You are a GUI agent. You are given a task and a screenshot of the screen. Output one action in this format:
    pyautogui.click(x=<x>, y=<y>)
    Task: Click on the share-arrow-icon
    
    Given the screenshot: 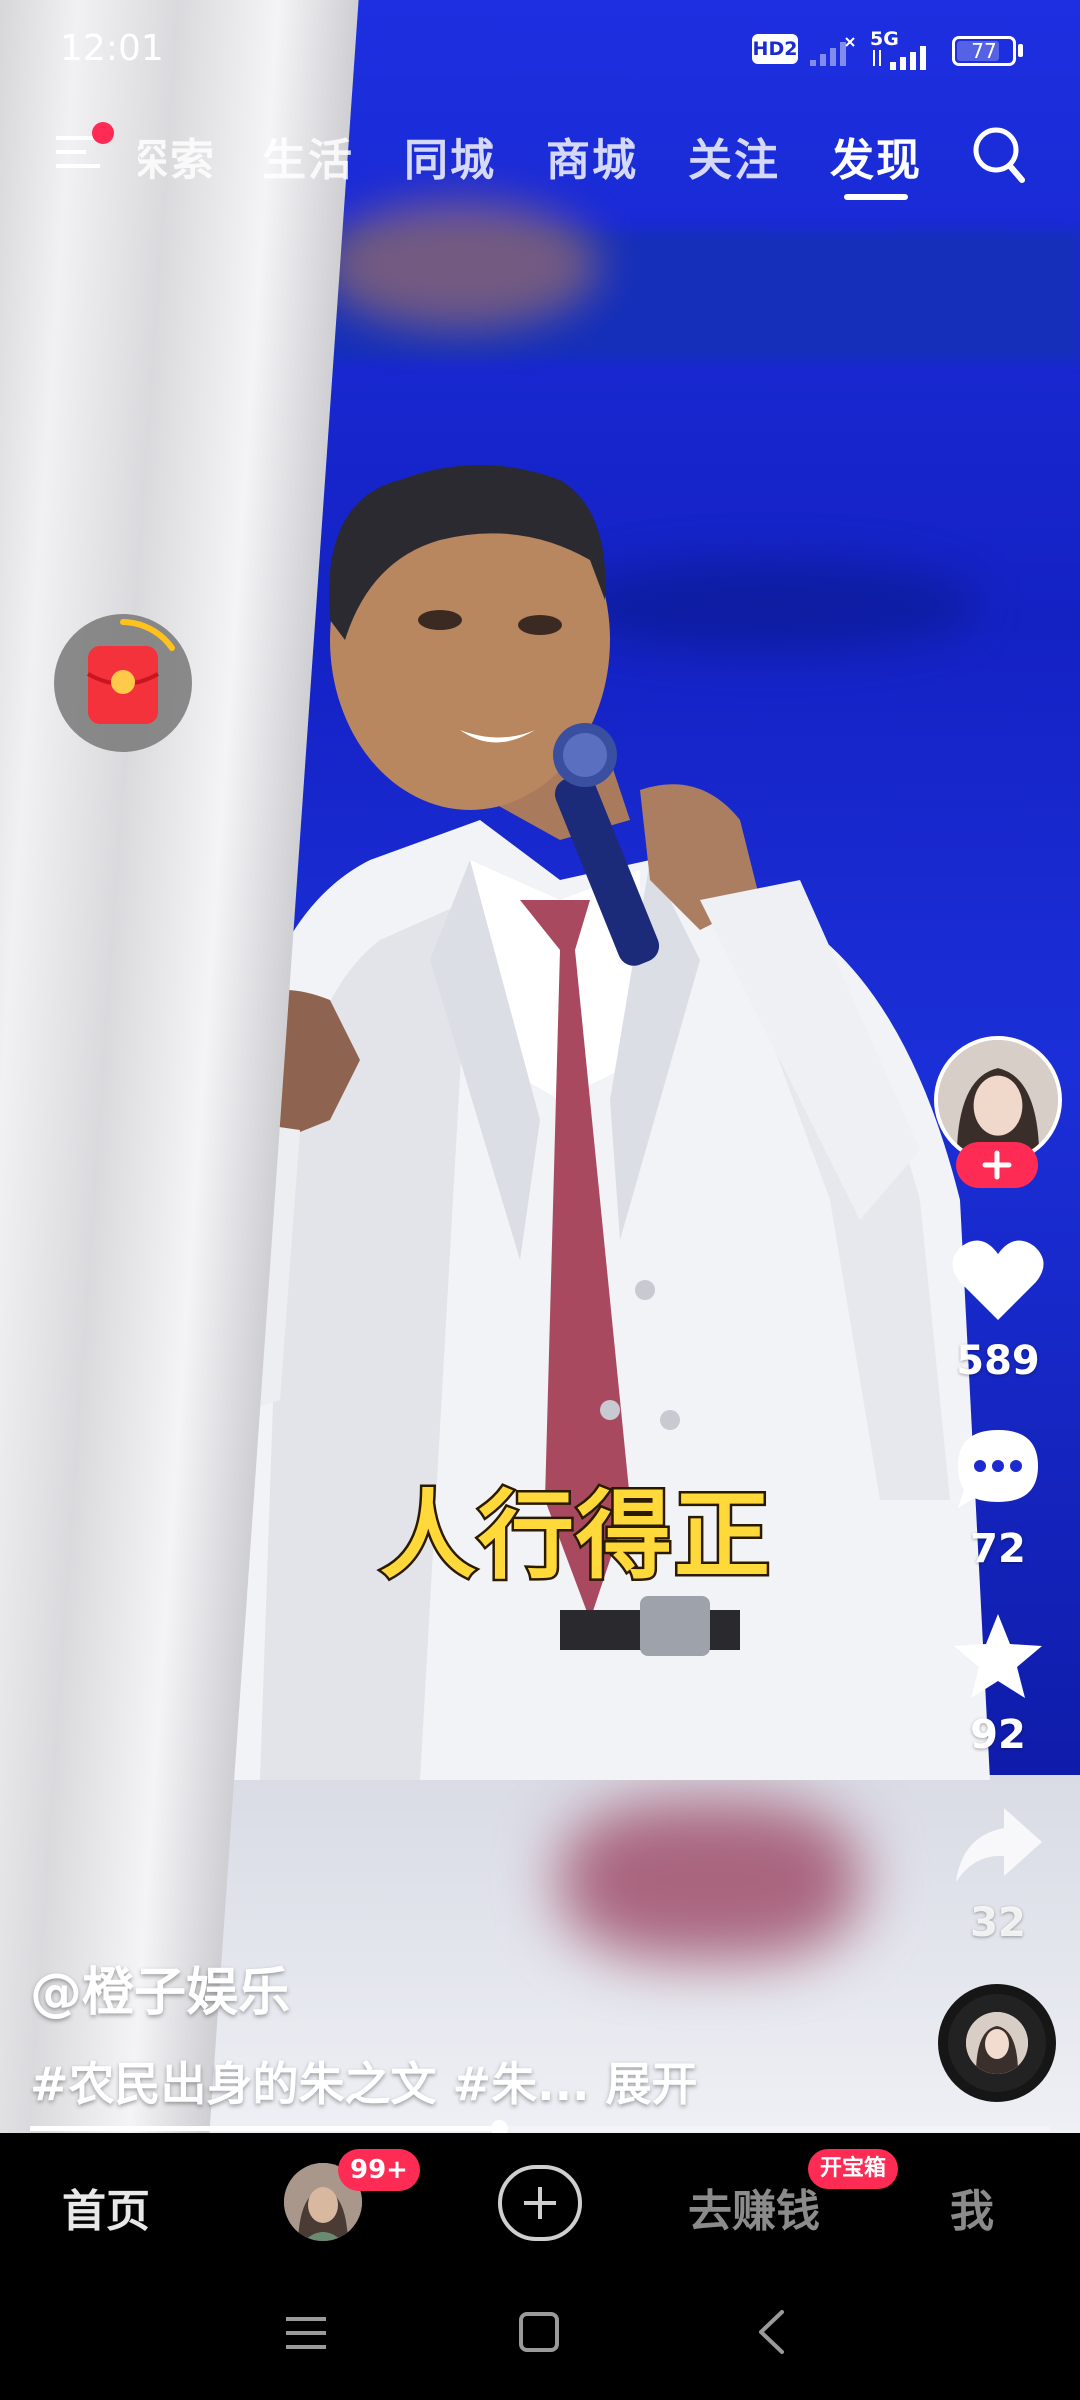 What is the action you would take?
    pyautogui.click(x=998, y=1845)
    